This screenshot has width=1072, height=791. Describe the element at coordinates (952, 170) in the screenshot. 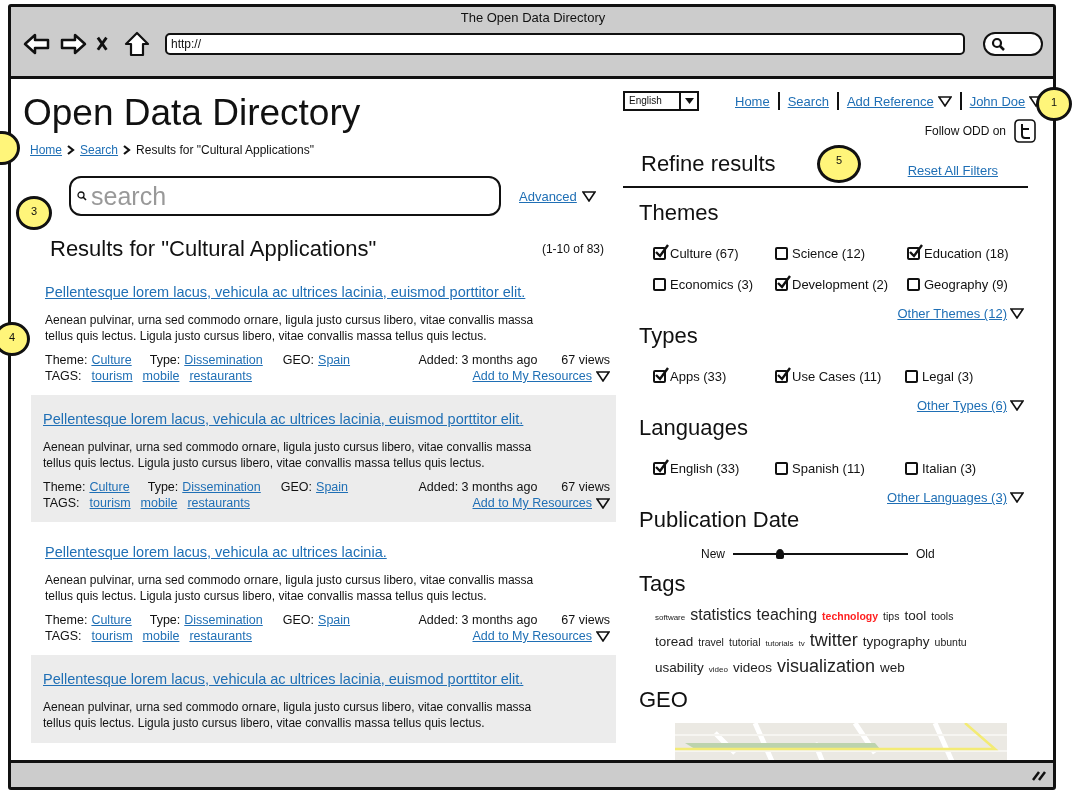

I see `reset-filters-link: Reset All Filters` at that location.